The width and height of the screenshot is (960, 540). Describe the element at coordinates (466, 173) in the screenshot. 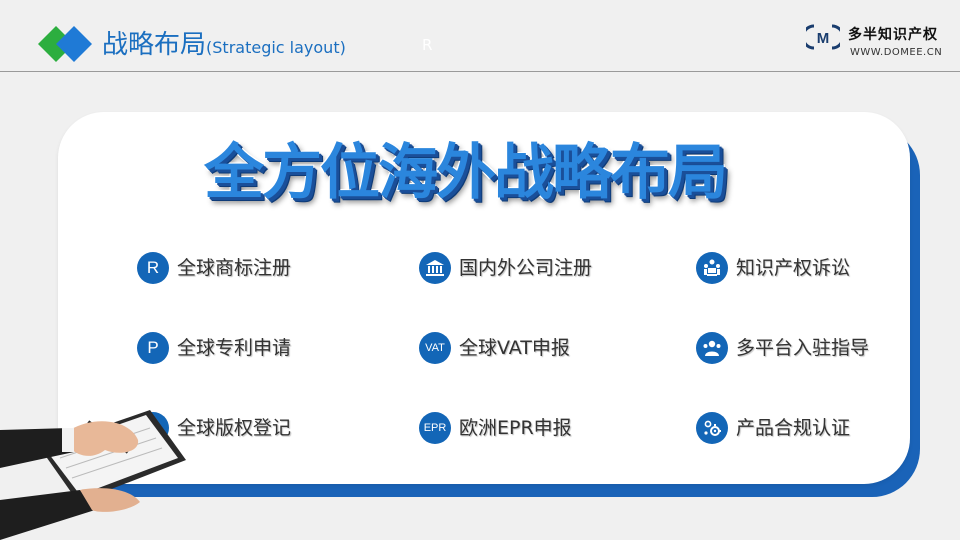

I see `headline-3d-text: 全方位海外战略布局` at that location.